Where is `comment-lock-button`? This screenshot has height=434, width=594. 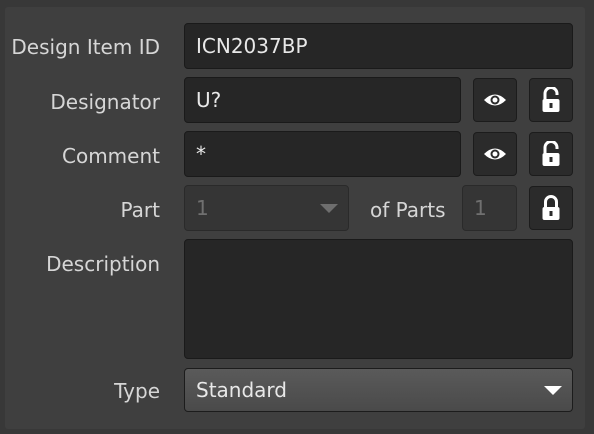 comment-lock-button is located at coordinates (551, 154).